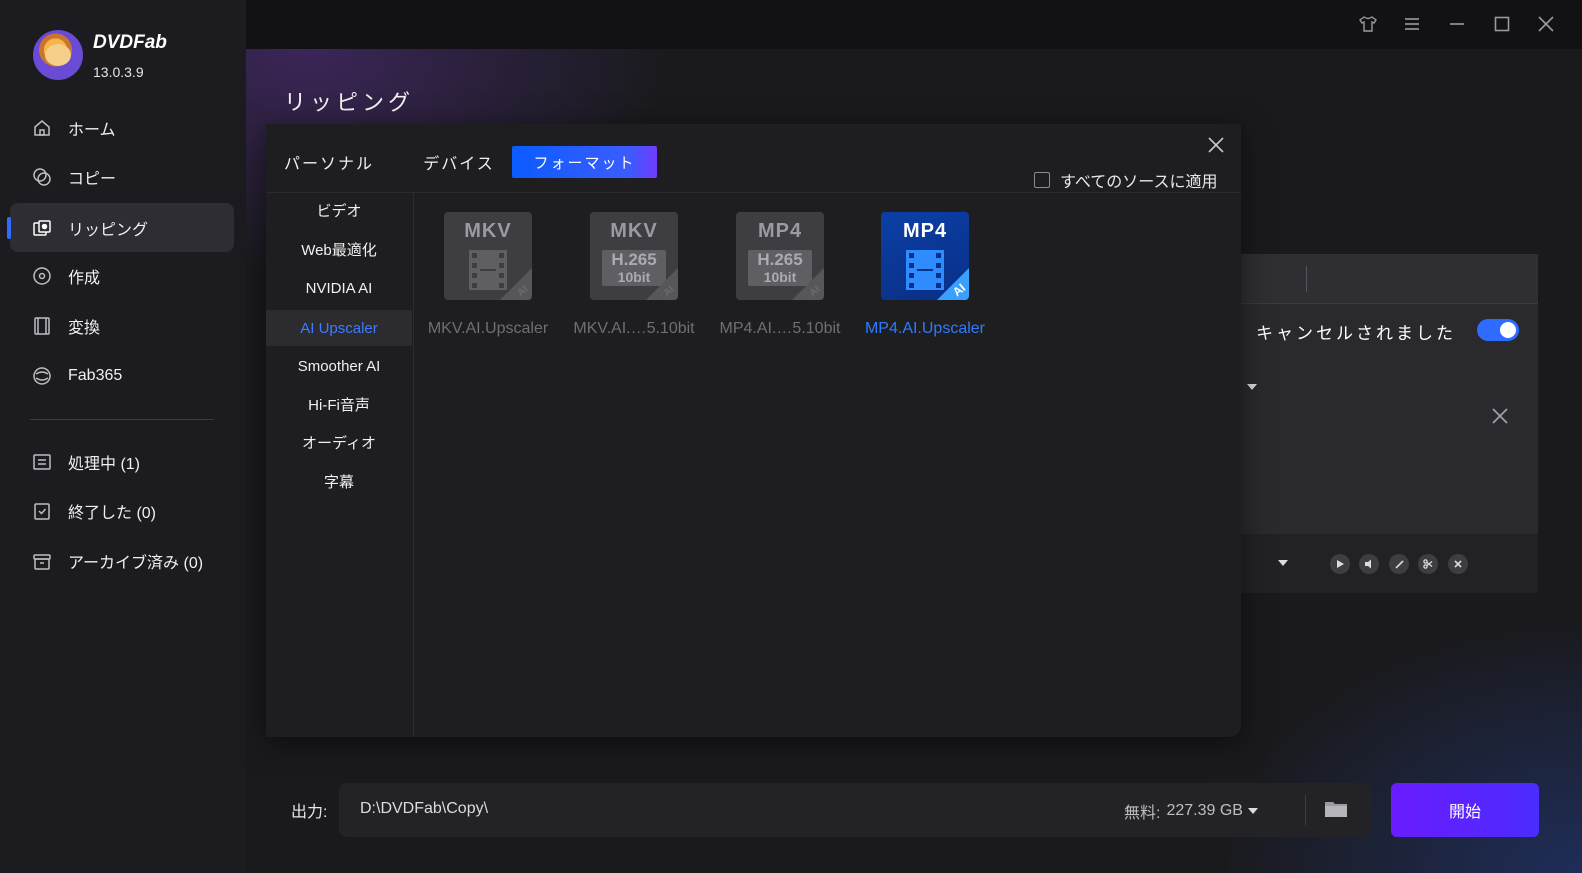  I want to click on task-toolbar, so click(1389, 563).